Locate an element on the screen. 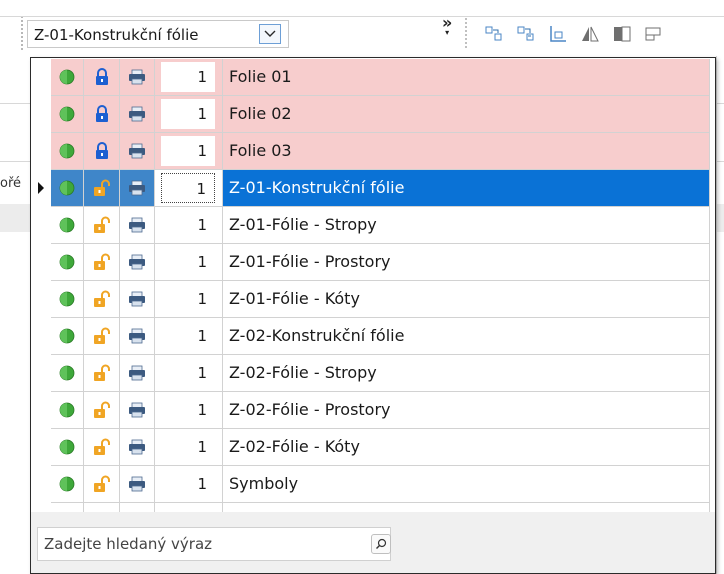 This screenshot has width=724, height=574. layer-name-cell: Z-01-Fólie - Kóty is located at coordinates (466, 299).